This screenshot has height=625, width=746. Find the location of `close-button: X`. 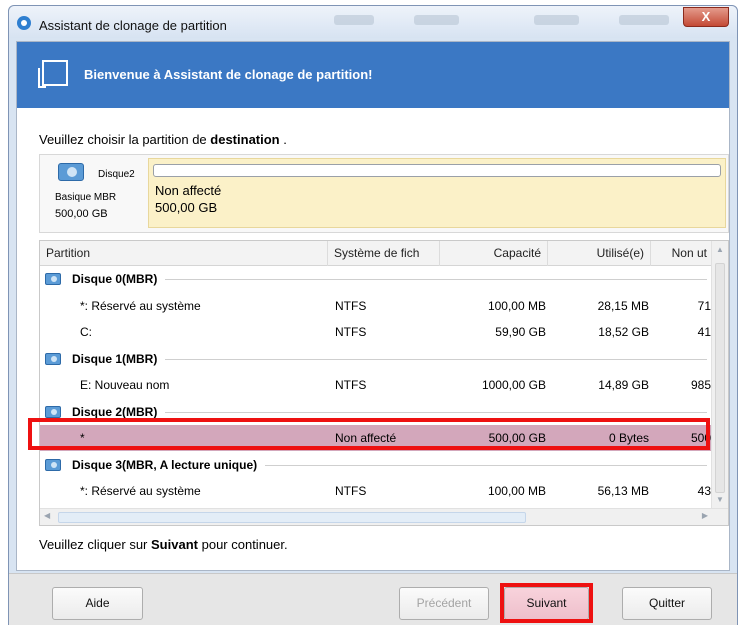

close-button: X is located at coordinates (706, 17).